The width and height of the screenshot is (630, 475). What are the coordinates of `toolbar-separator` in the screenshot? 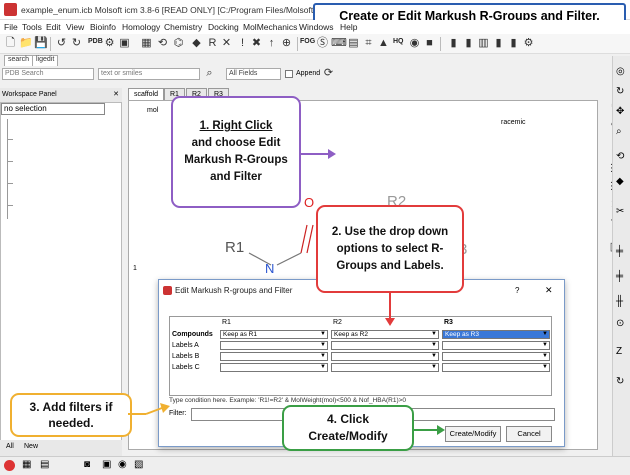 It's located at (297, 44).